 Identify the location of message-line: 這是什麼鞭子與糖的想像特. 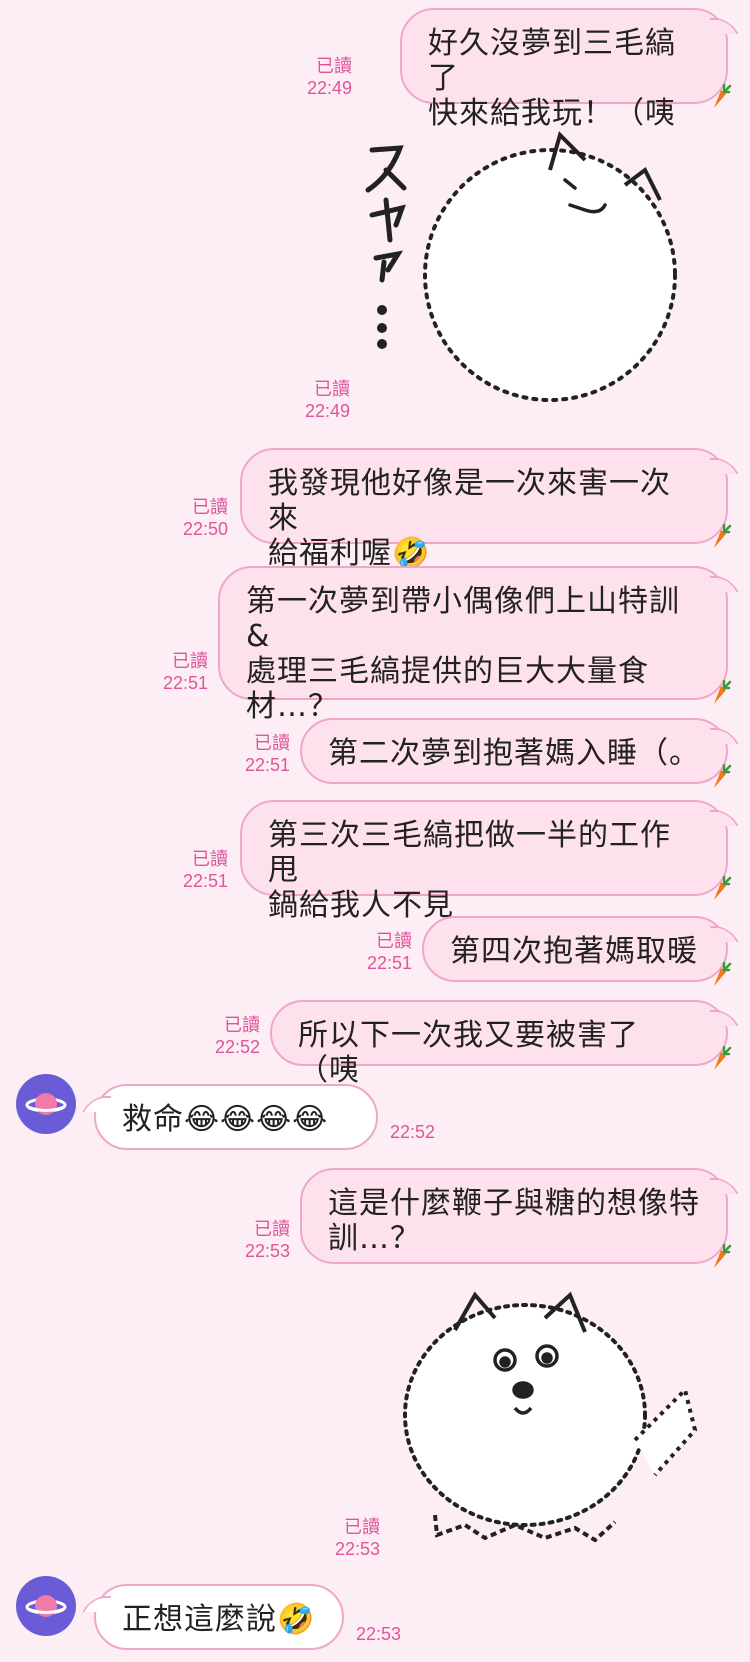
(514, 1203).